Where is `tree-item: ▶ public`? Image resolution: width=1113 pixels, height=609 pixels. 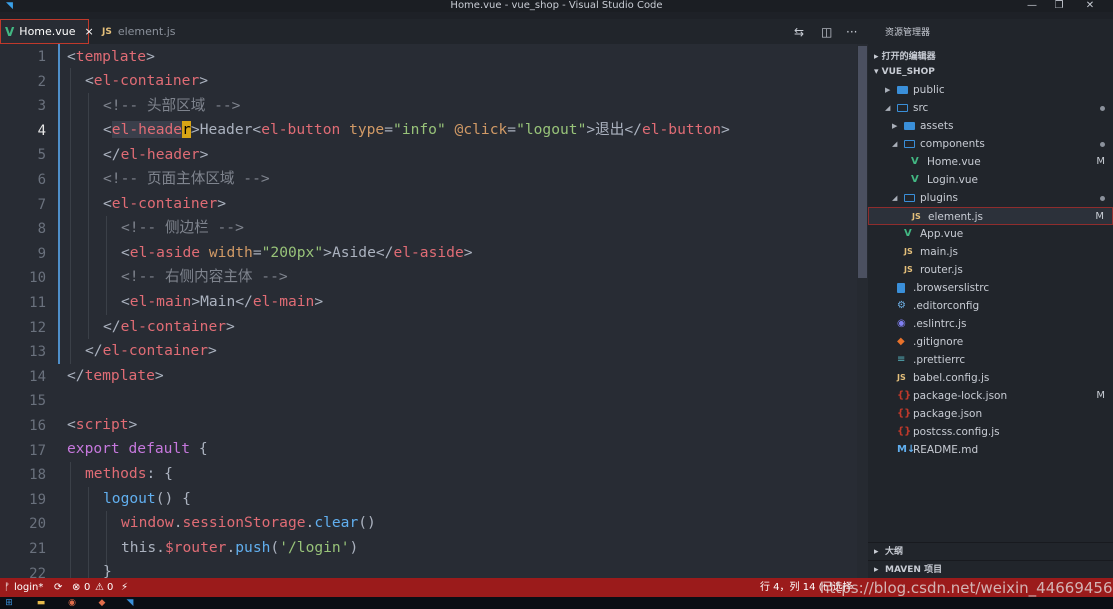 tree-item: ▶ public is located at coordinates (990, 90).